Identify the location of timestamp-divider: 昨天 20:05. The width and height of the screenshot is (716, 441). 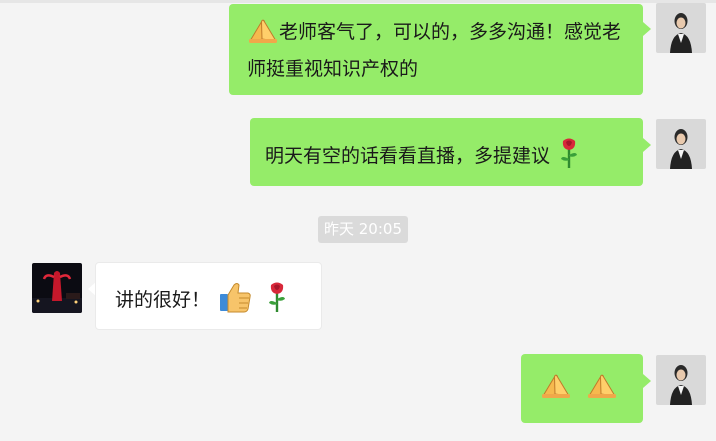
(363, 229).